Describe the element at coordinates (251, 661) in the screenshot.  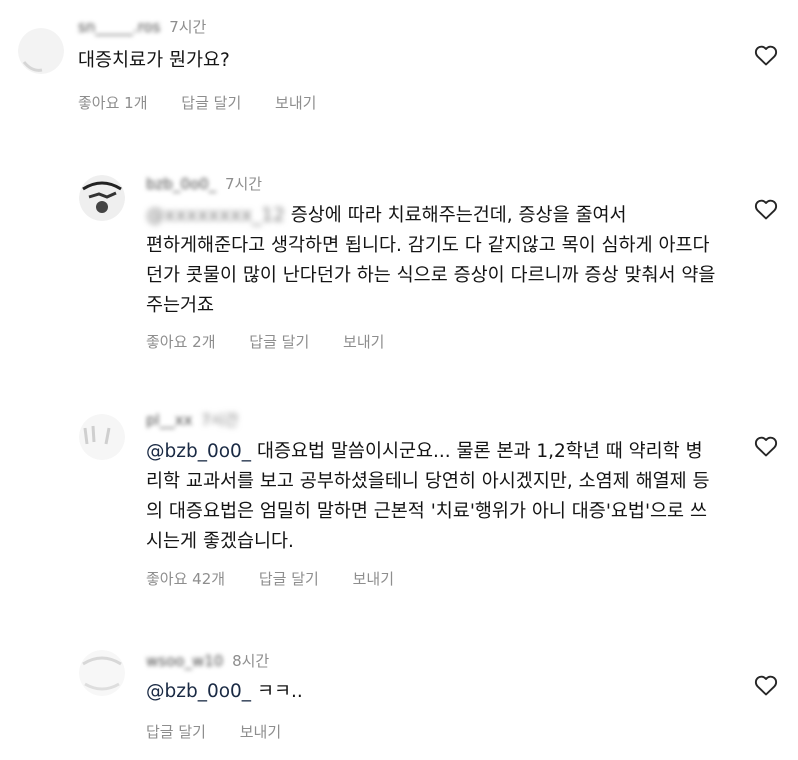
I see `timestamp: 8시간` at that location.